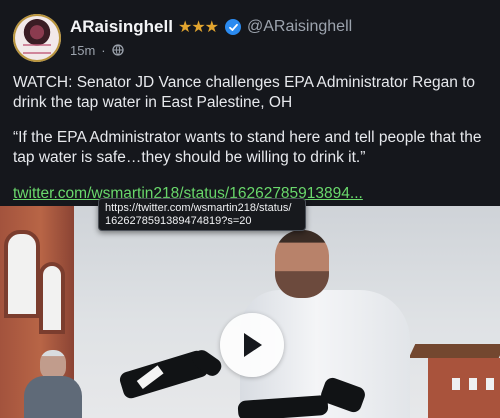  What do you see at coordinates (233, 27) in the screenshot?
I see `verified-badge-icon` at bounding box center [233, 27].